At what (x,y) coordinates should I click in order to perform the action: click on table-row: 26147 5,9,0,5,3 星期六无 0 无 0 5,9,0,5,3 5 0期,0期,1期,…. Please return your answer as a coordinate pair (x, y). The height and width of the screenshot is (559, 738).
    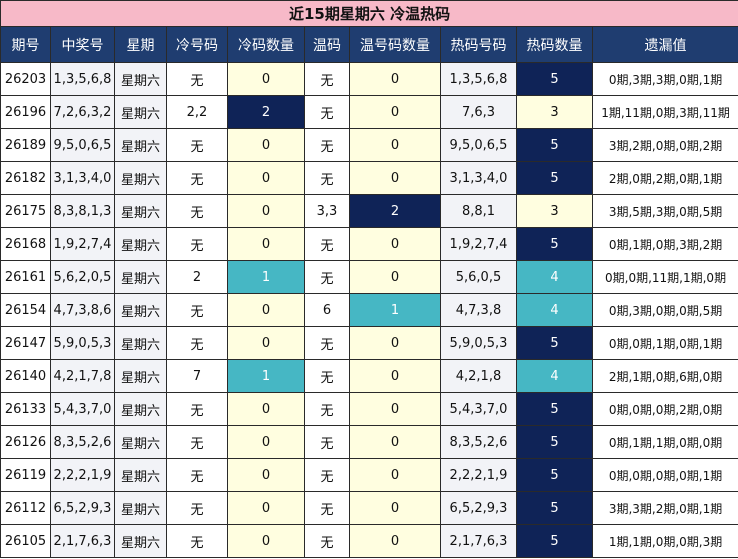
    Looking at the image, I should click on (369, 343).